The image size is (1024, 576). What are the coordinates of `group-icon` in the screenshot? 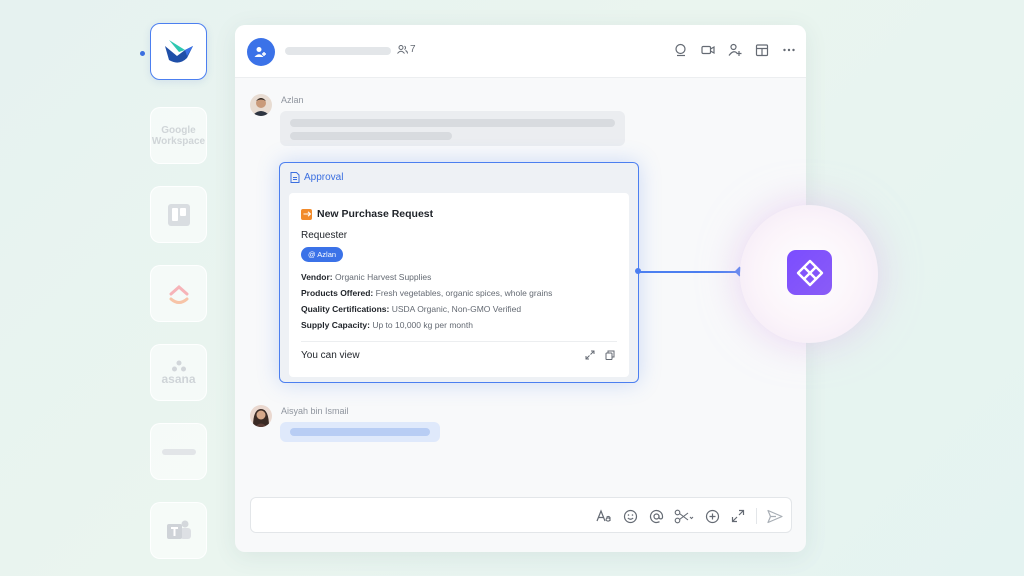 It's located at (260, 52).